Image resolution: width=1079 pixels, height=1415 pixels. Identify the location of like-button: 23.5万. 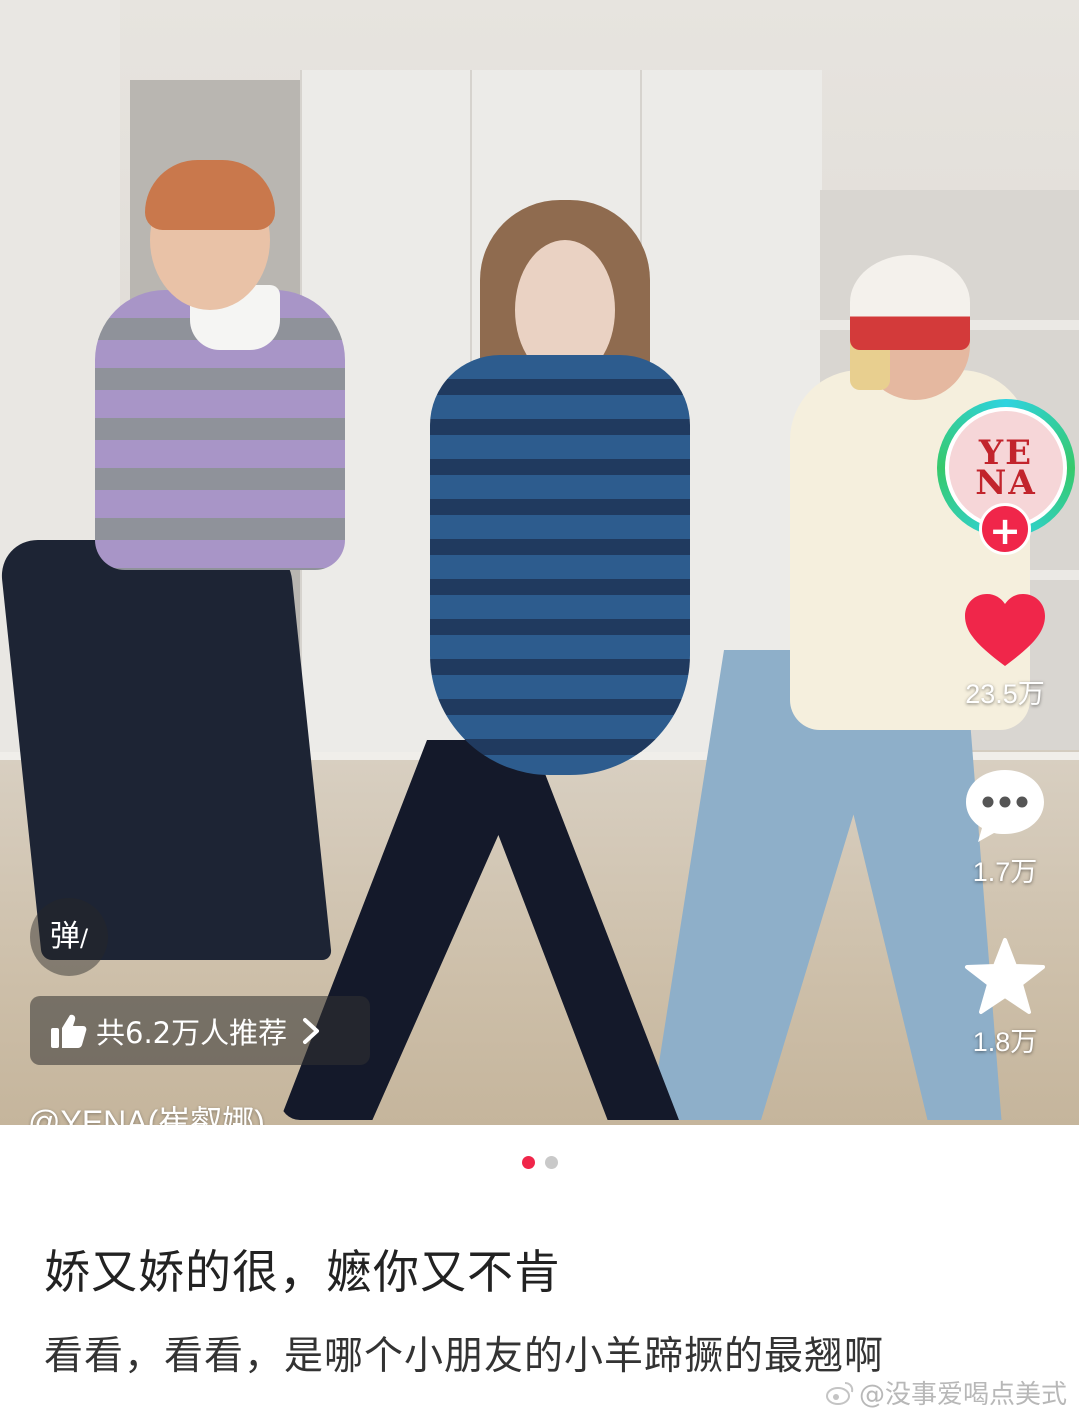
(1005, 651).